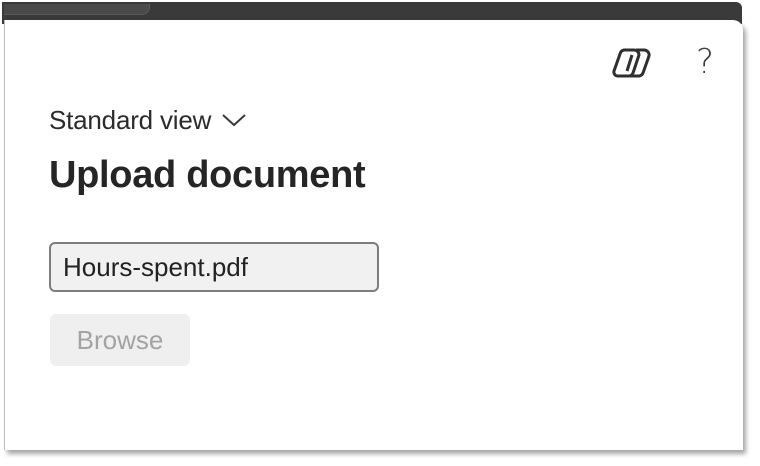  I want to click on help-button: ?, so click(705, 62).